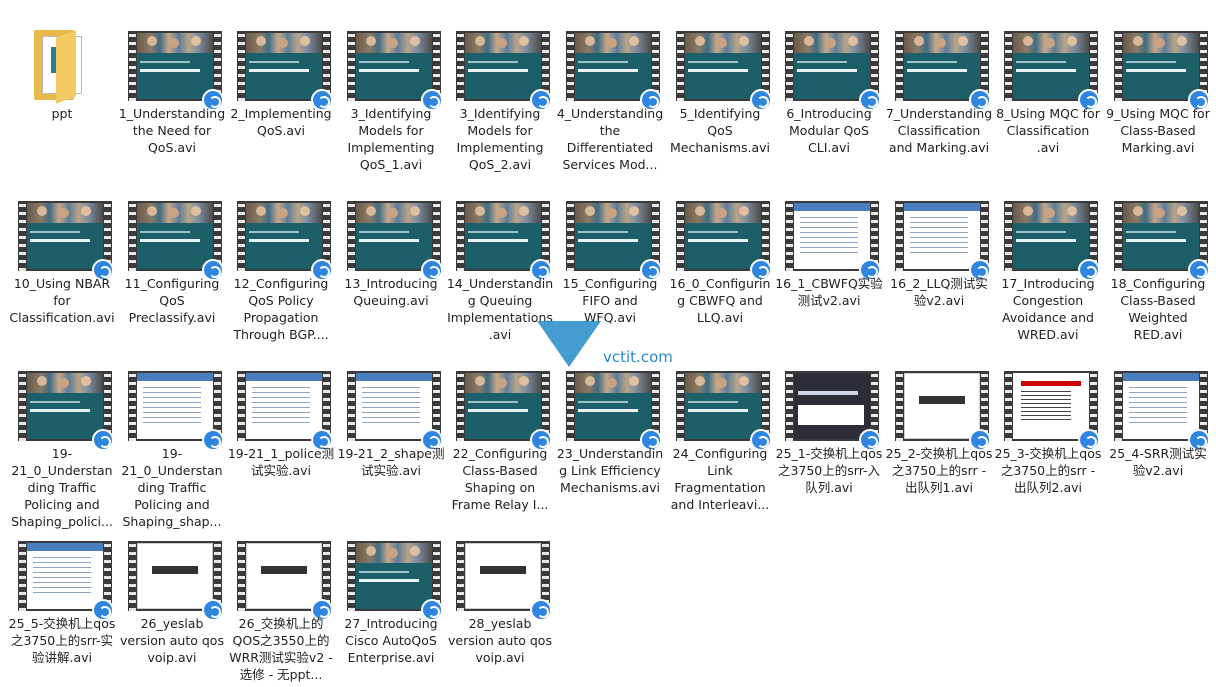  What do you see at coordinates (720, 130) in the screenshot?
I see `file-name-label: 5_Identifying QoS Mechanisms.avi` at bounding box center [720, 130].